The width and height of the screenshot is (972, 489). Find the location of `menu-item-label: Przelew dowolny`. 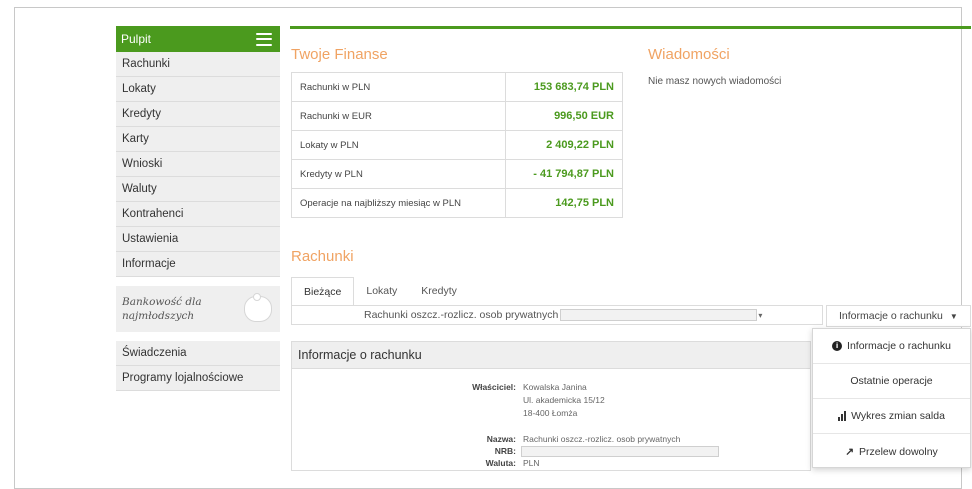

menu-item-label: Przelew dowolny is located at coordinates (898, 451).